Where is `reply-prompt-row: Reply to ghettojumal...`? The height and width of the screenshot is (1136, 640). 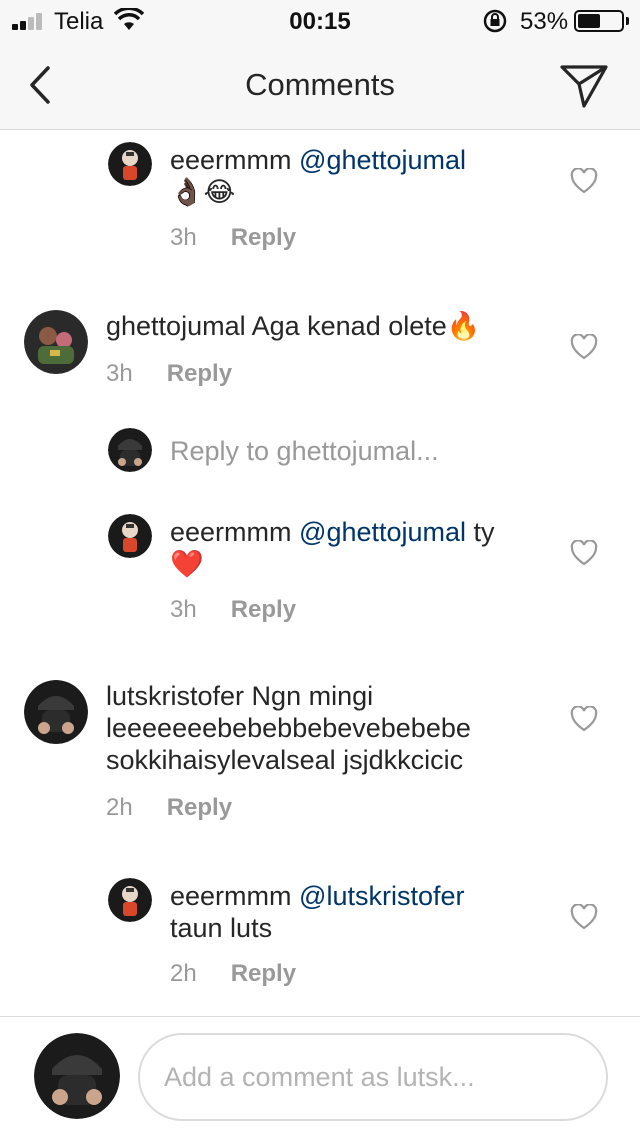
reply-prompt-row: Reply to ghettojumal... is located at coordinates (320, 451).